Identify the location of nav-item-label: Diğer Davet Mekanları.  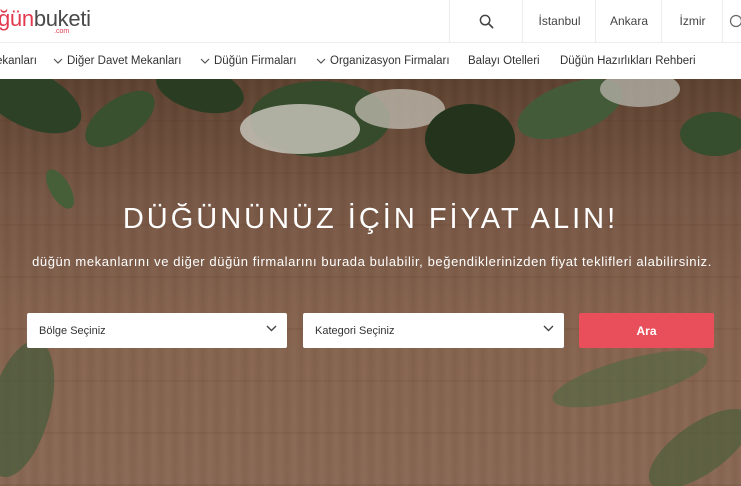
(124, 61).